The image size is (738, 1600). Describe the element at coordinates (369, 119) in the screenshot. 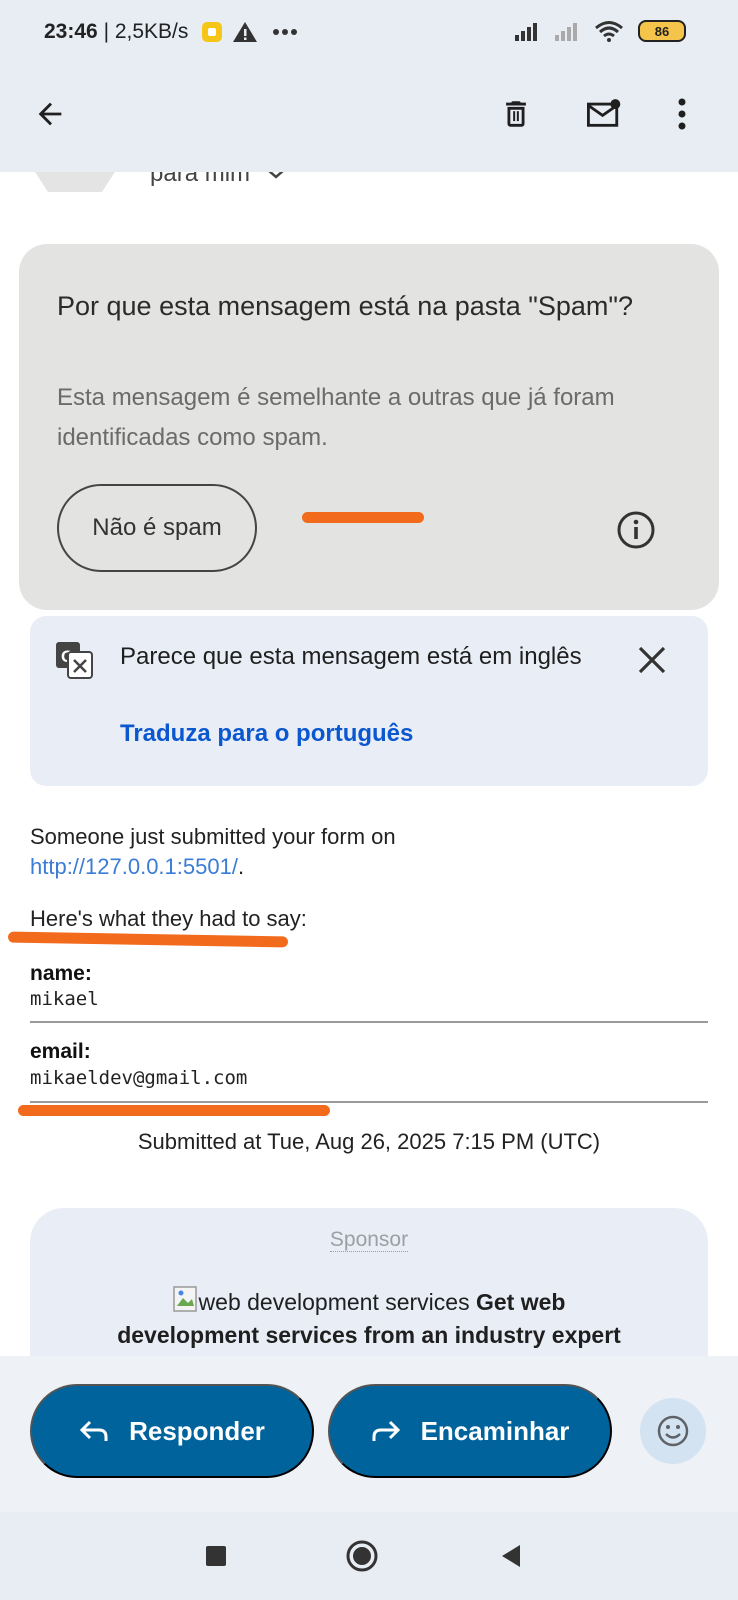

I see `top-app-bar` at that location.